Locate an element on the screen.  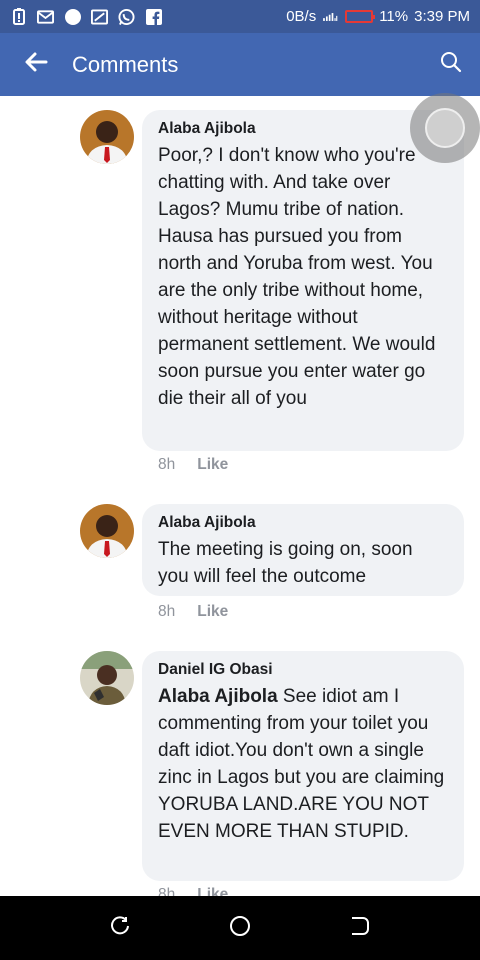
back-button is located at coordinates (36, 64).